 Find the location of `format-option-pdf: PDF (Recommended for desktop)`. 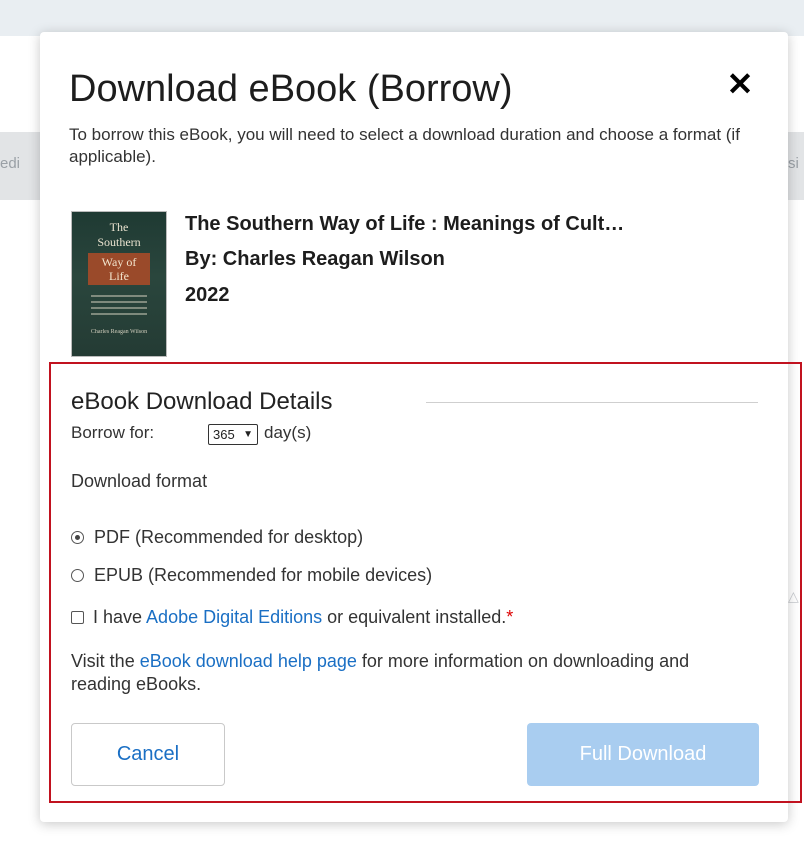

format-option-pdf: PDF (Recommended for desktop) is located at coordinates (217, 537).